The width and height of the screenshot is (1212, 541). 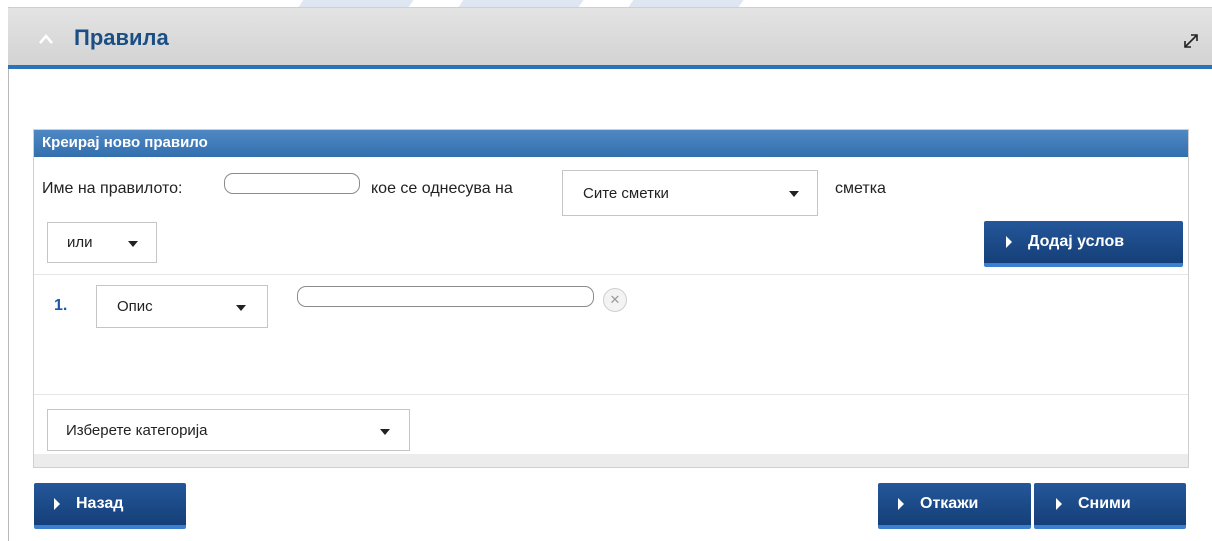 I want to click on category-select-value: Изберете категорија, so click(x=137, y=430).